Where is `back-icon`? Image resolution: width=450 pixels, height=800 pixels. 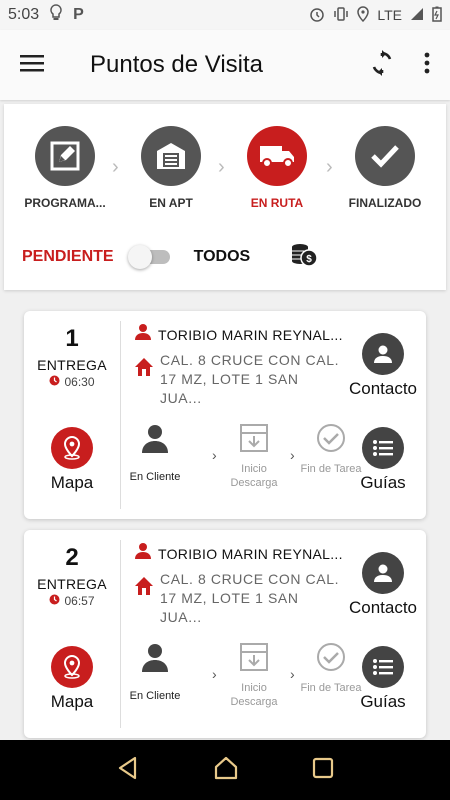
back-icon is located at coordinates (128, 770).